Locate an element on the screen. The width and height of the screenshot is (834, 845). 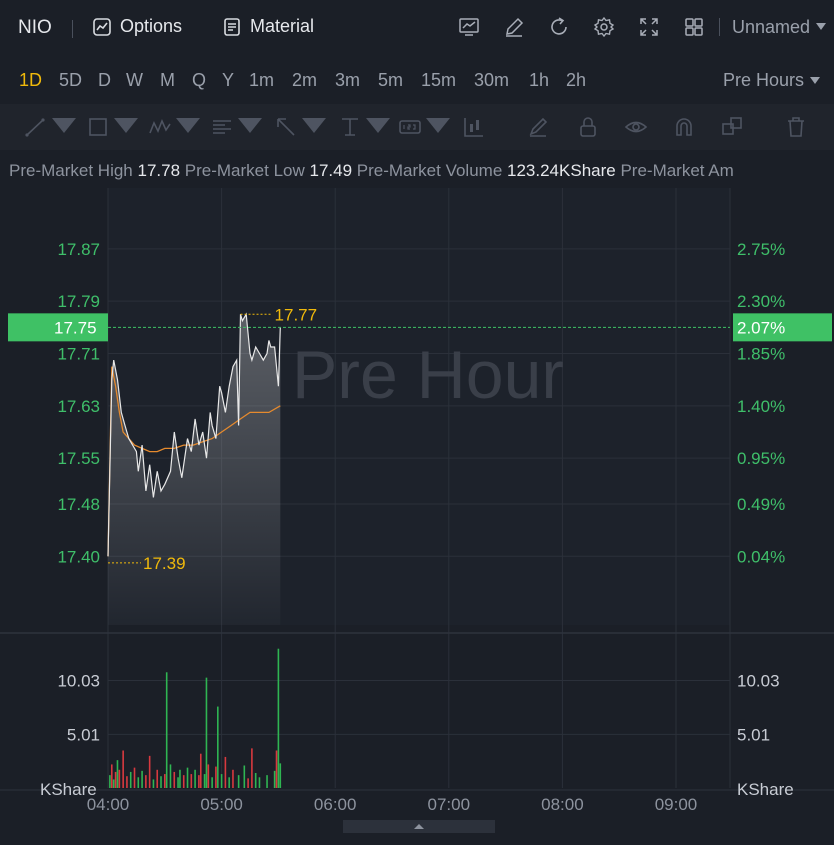
percent-tick-label: 1.85% is located at coordinates (761, 354).